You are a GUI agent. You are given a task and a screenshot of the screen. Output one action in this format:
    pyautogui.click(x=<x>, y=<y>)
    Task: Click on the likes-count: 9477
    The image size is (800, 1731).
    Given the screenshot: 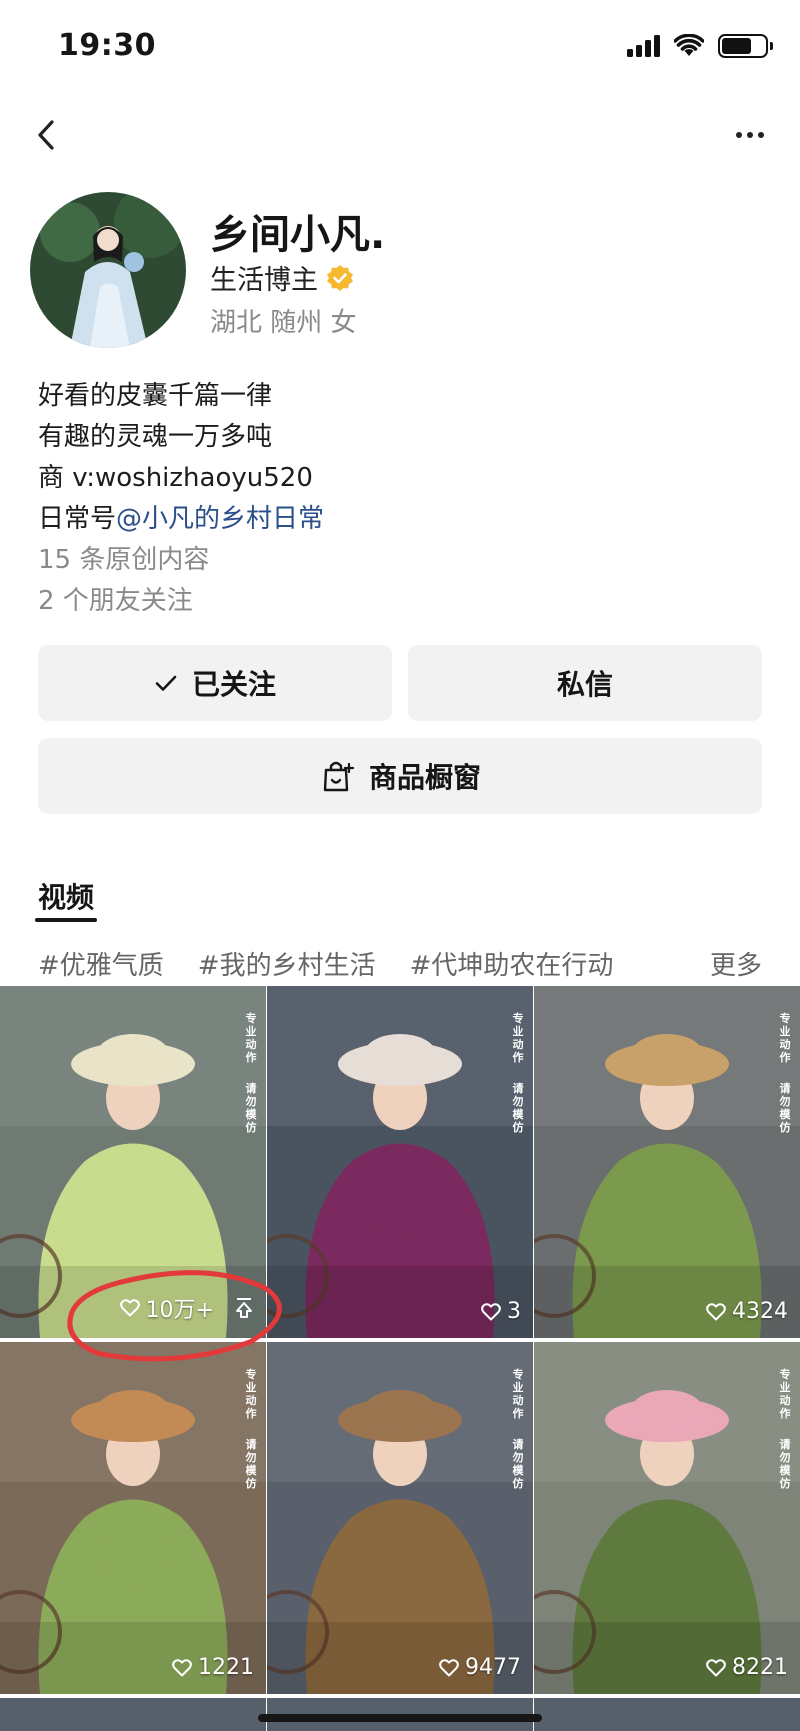 What is the action you would take?
    pyautogui.click(x=493, y=1667)
    